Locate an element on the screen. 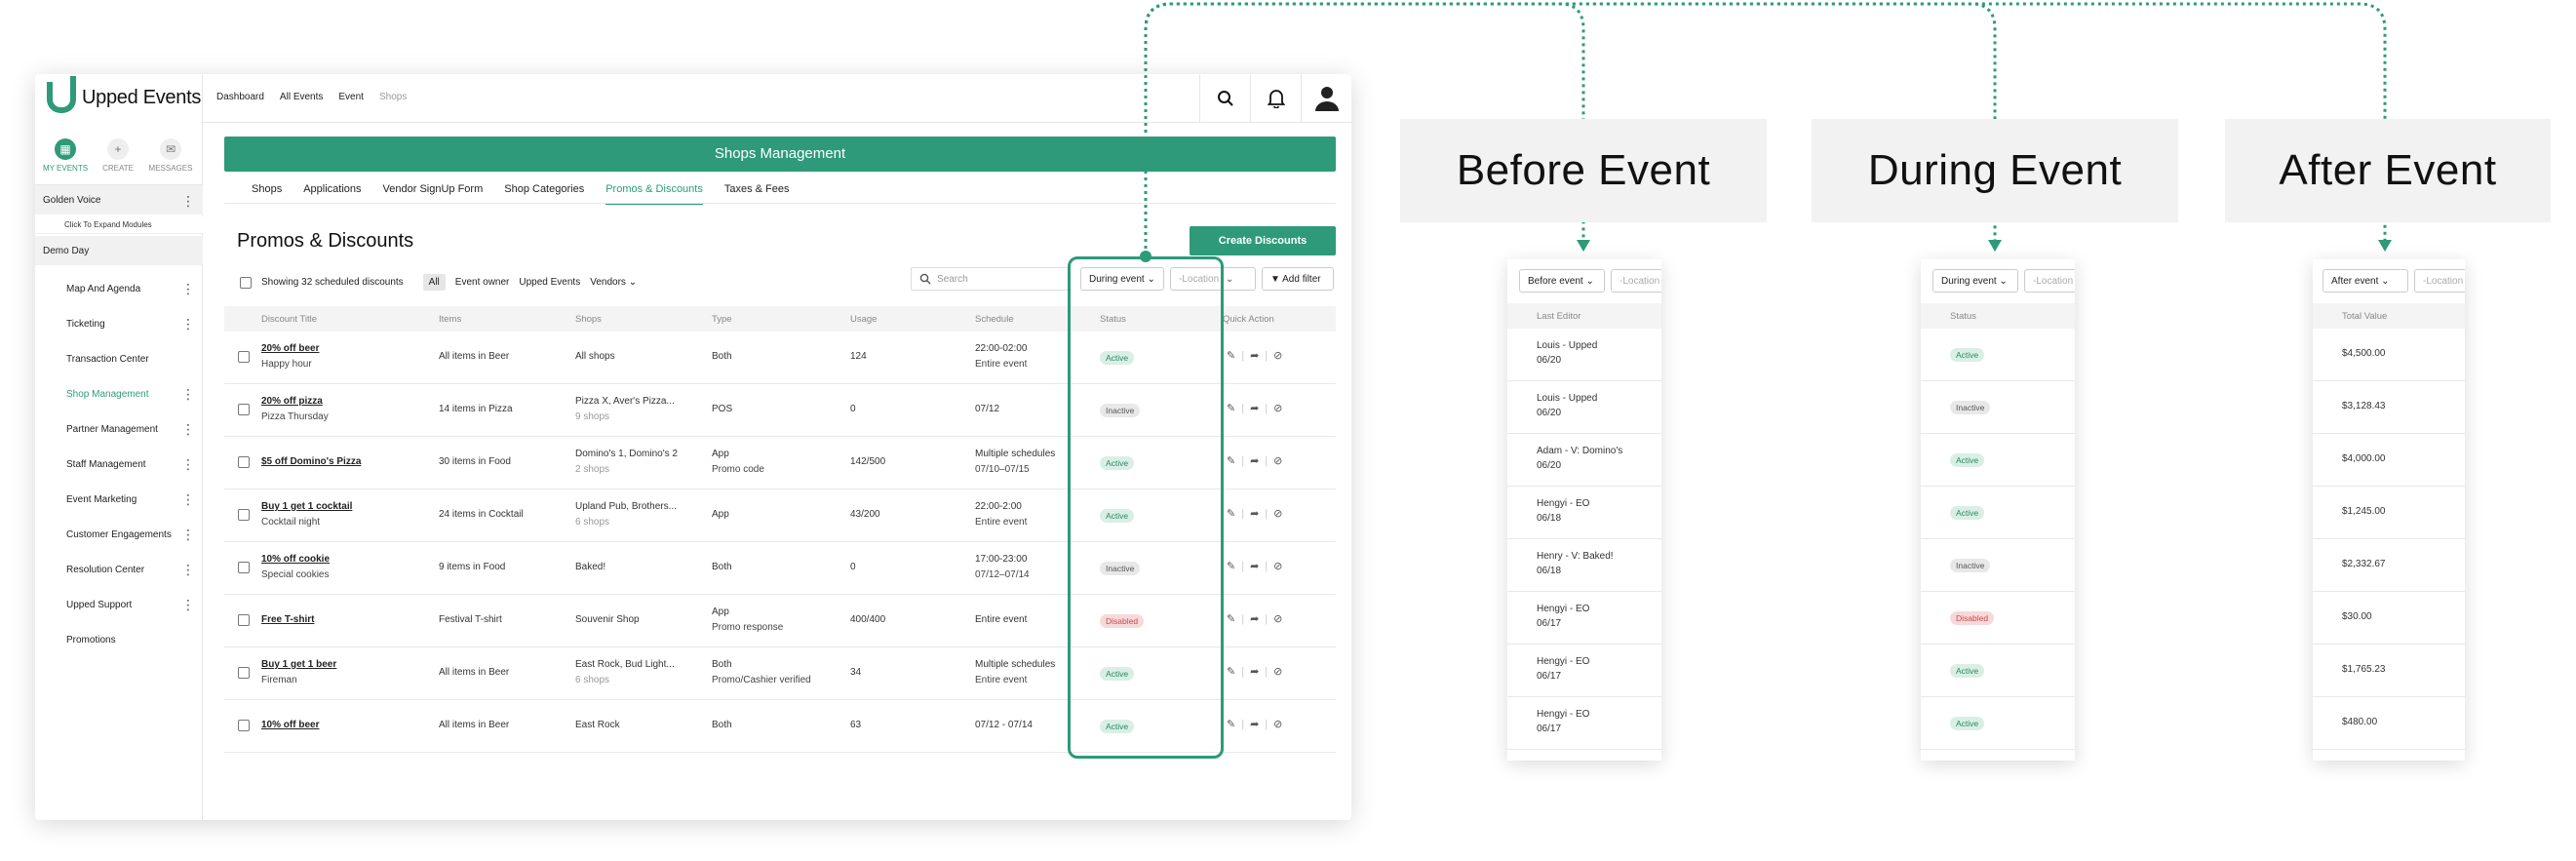 Image resolution: width=2576 pixels, height=861 pixels. total-value: $3,128.43 is located at coordinates (2364, 406).